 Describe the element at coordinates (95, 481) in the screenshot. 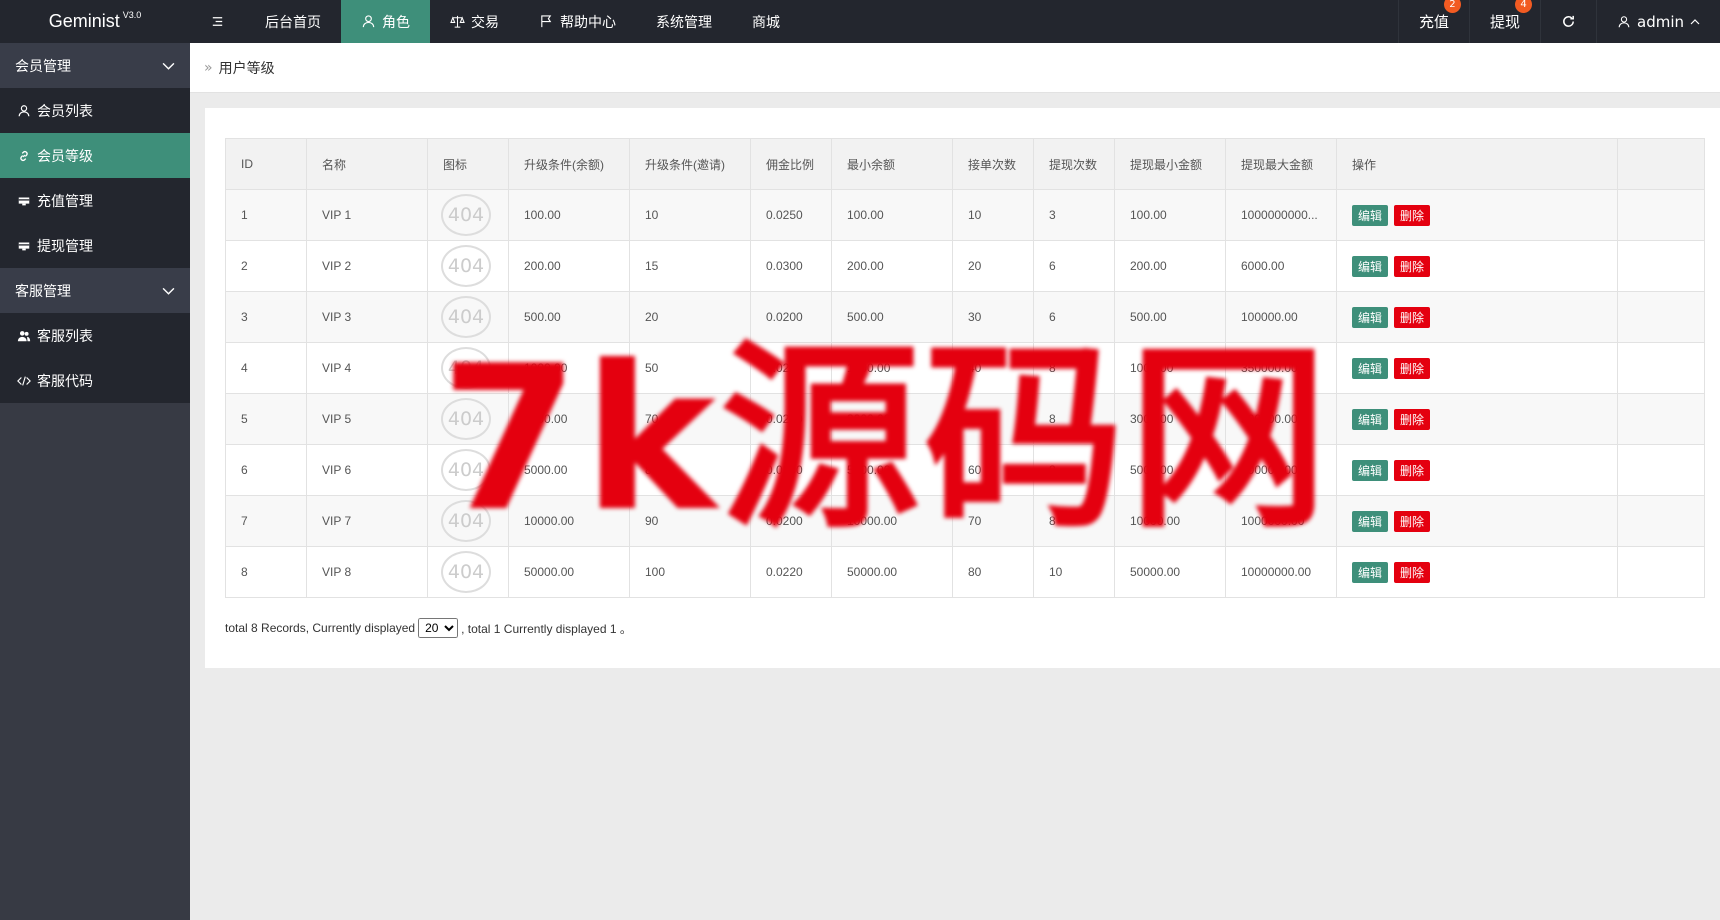

I see `sidebar: 会员管理 会员列表 会员等级 充值管理 提现管理 客服管理 客服列表 客服代码` at that location.